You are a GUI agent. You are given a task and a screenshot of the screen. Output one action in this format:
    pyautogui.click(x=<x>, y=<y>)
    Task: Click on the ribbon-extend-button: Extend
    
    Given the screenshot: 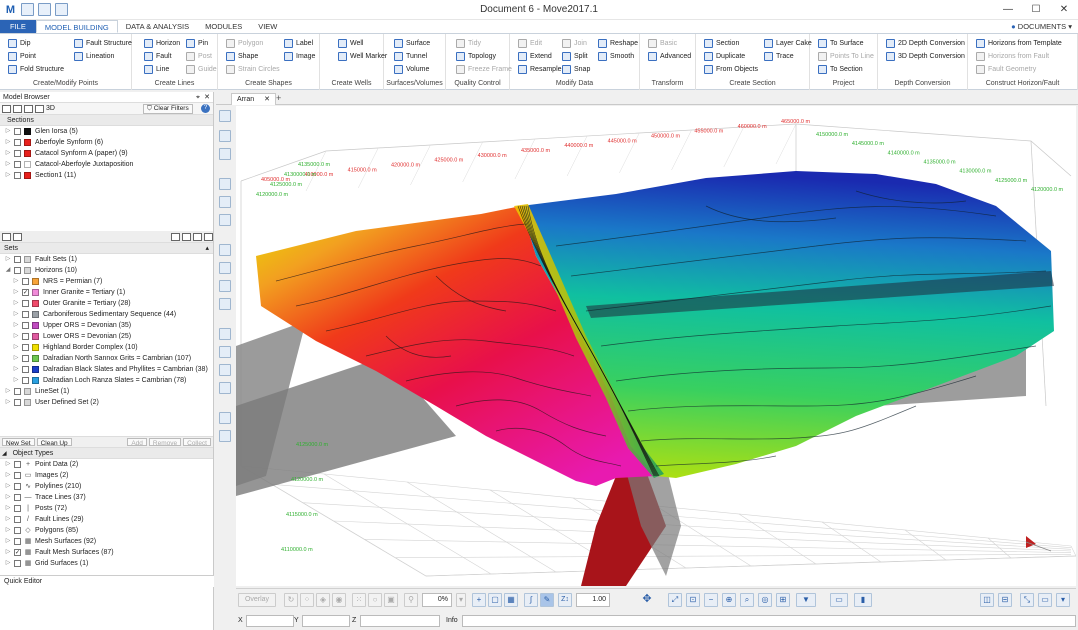 What is the action you would take?
    pyautogui.click(x=535, y=56)
    